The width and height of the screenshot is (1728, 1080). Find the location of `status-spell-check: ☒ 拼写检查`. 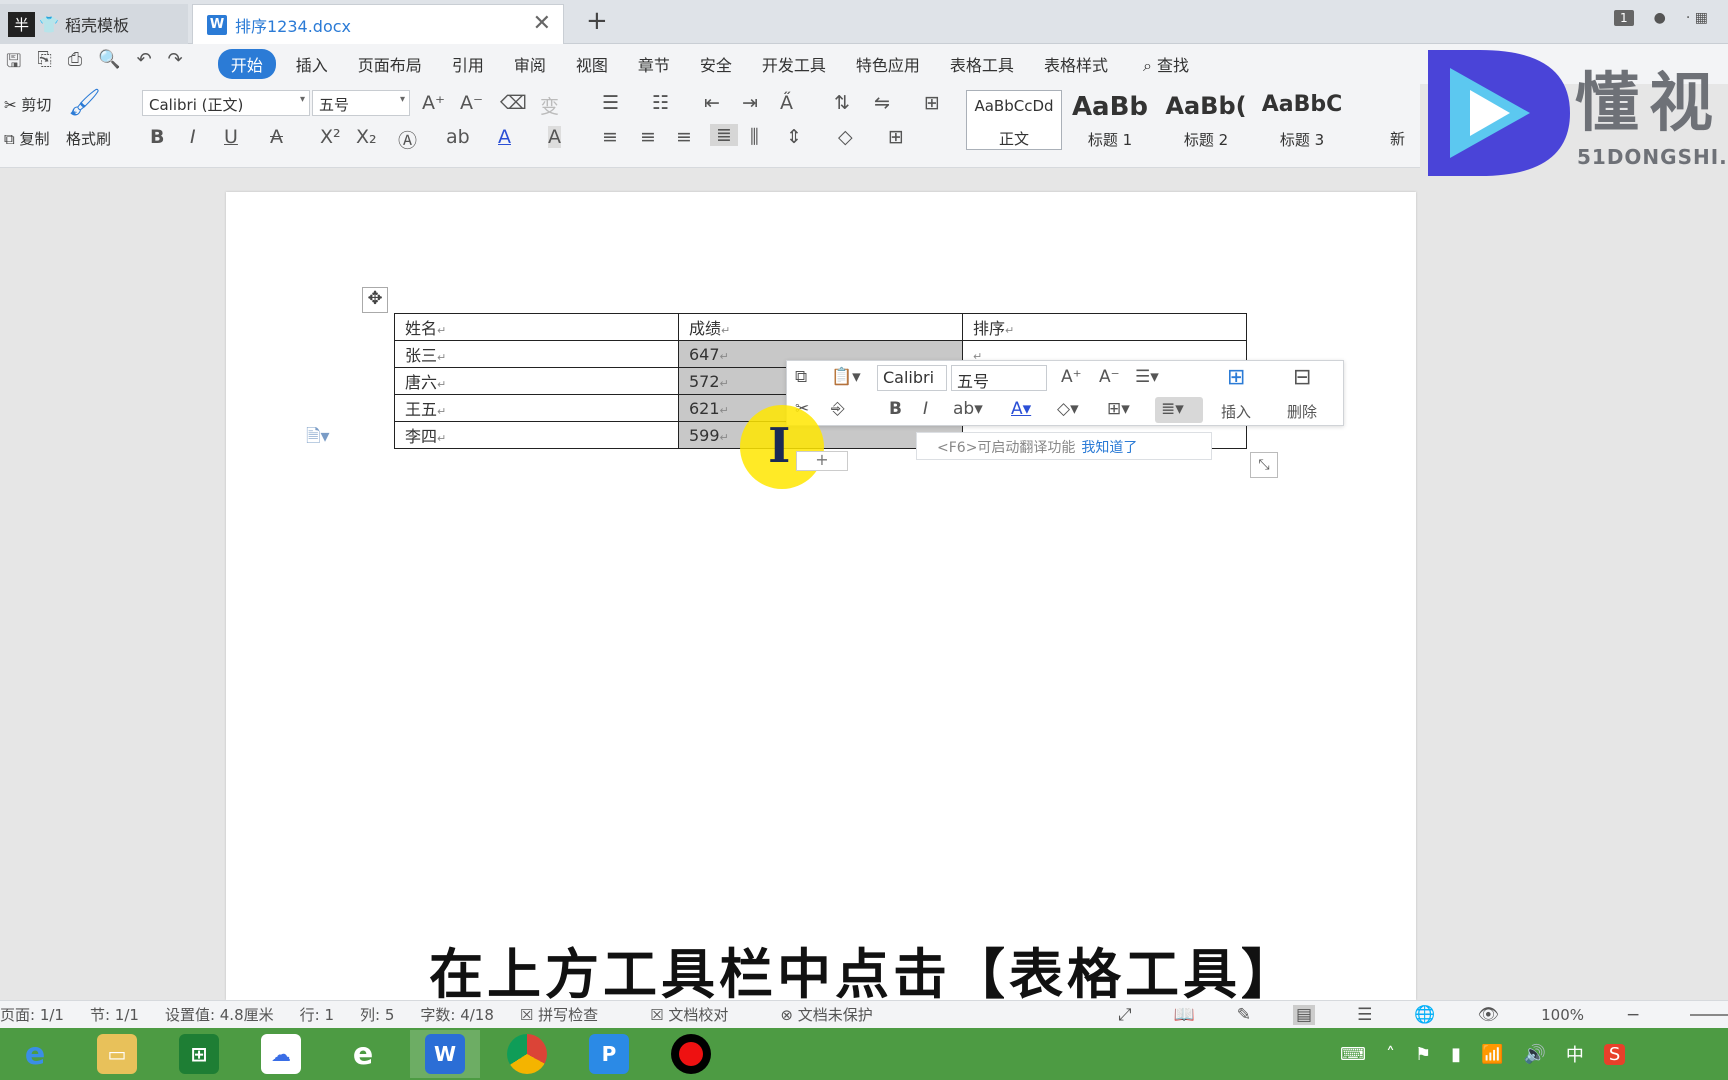

status-spell-check: ☒ 拼写检查 is located at coordinates (572, 1014).